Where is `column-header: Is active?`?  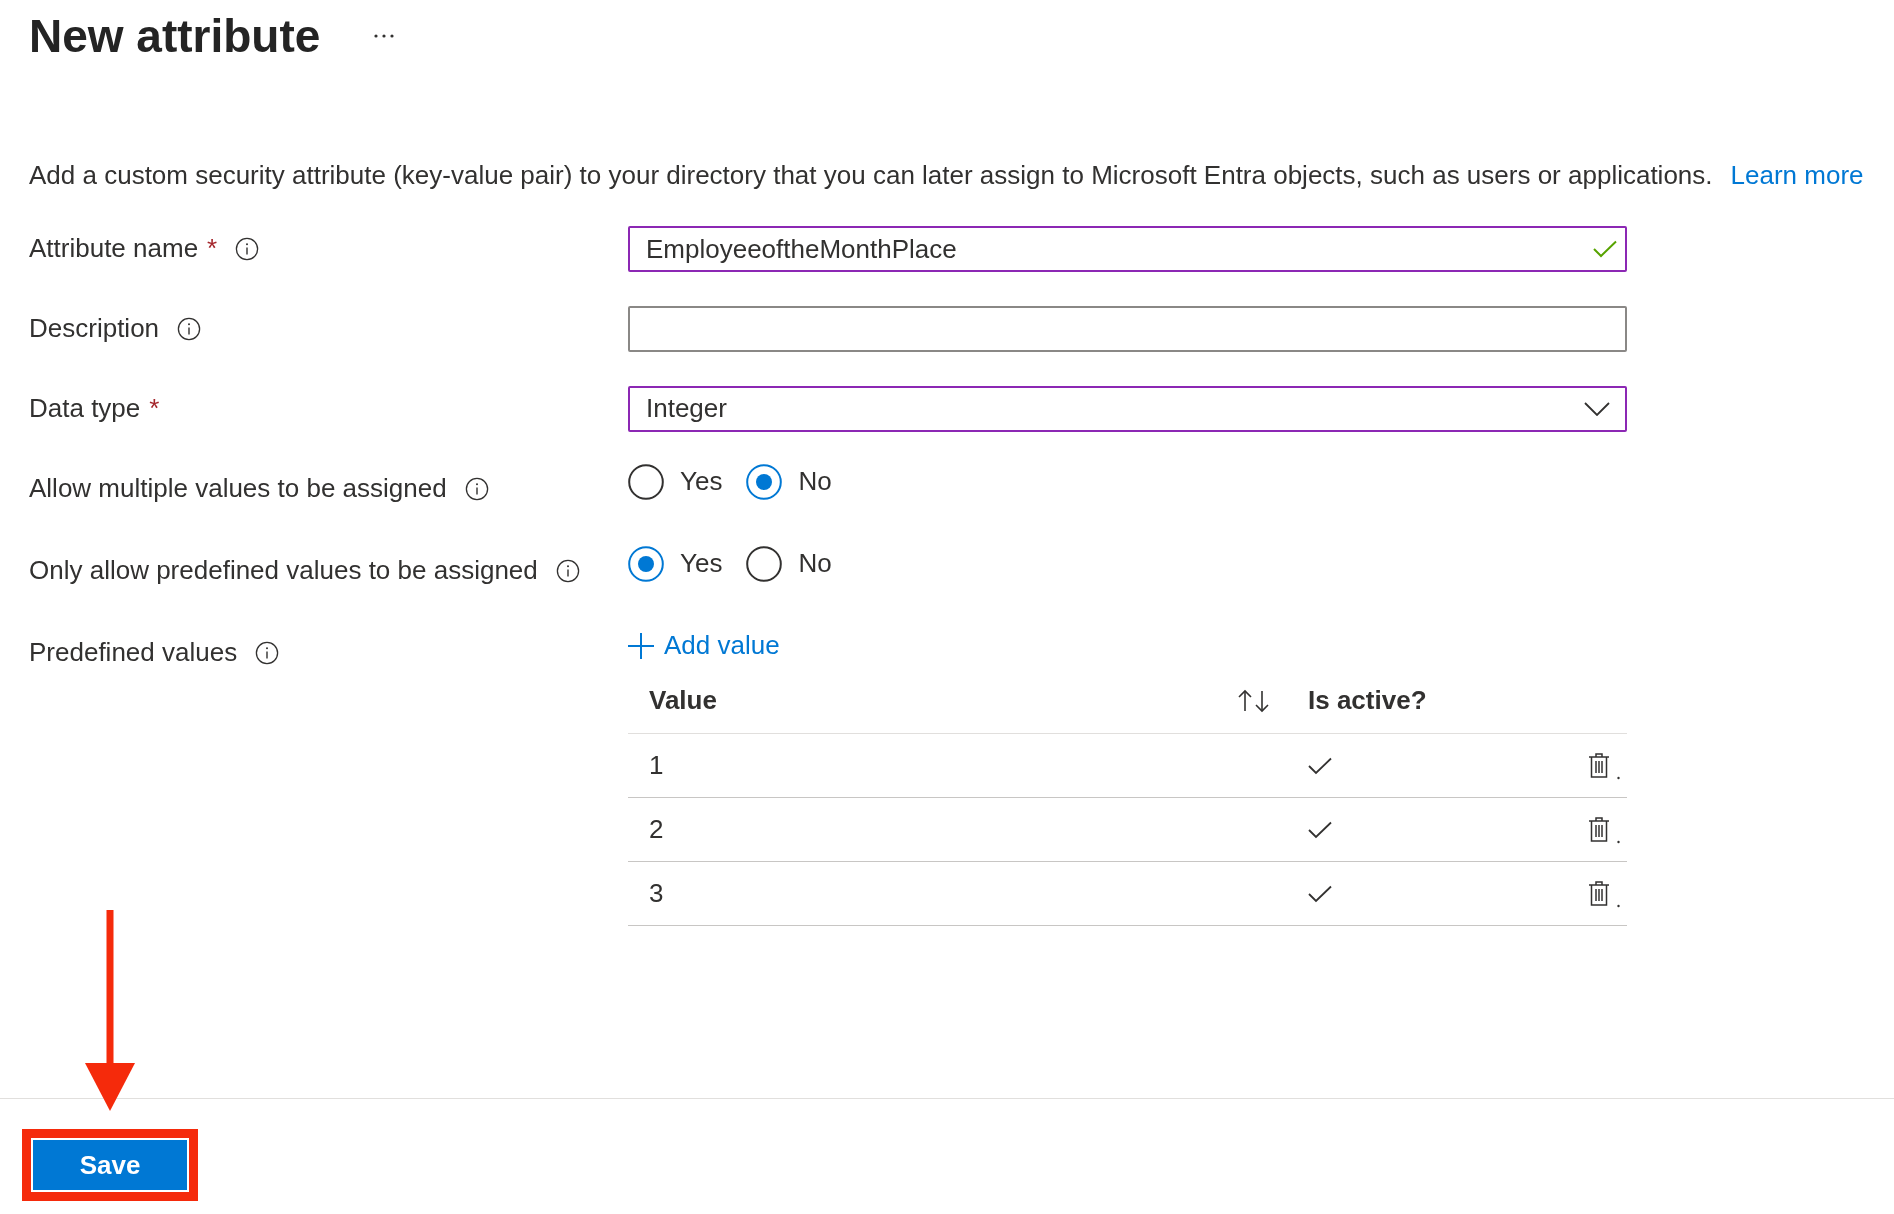 column-header: Is active? is located at coordinates (1367, 701).